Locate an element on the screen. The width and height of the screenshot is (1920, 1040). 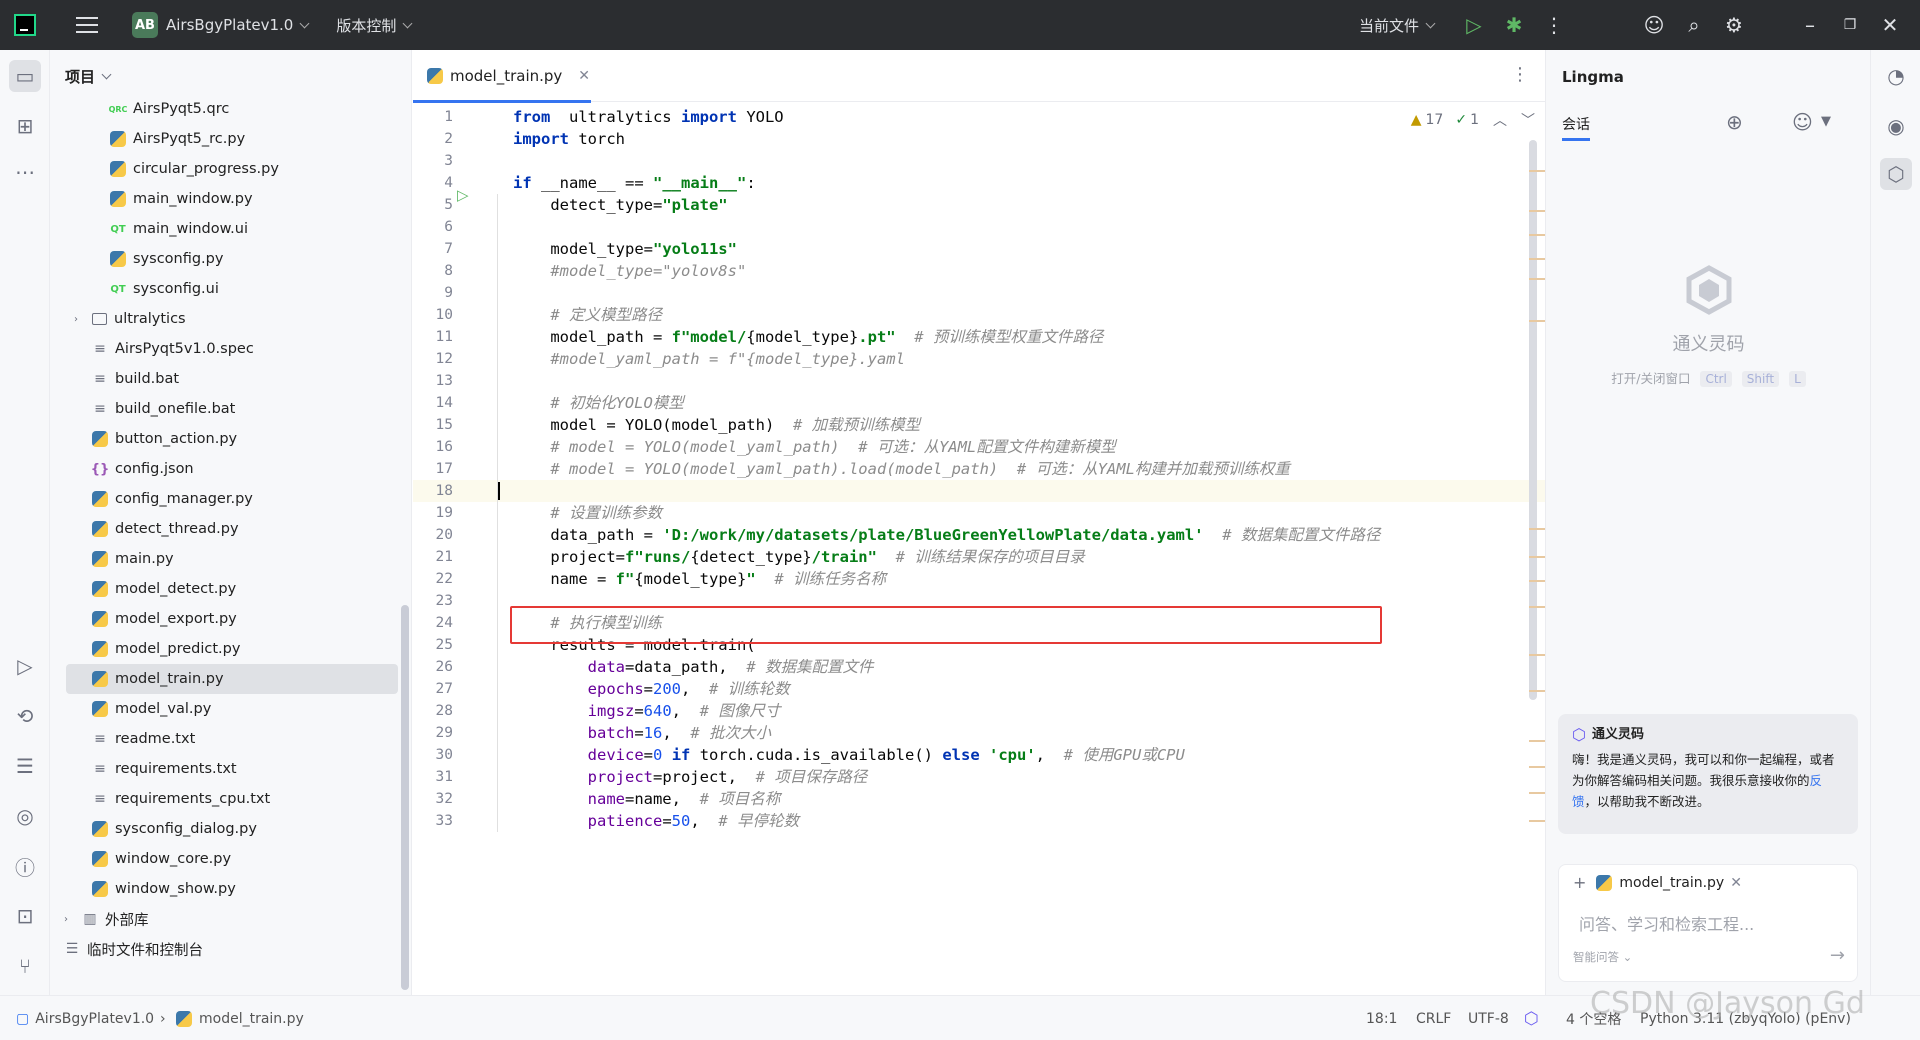
tree-item: sysconfig_dialog.py is located at coordinates (224, 829).